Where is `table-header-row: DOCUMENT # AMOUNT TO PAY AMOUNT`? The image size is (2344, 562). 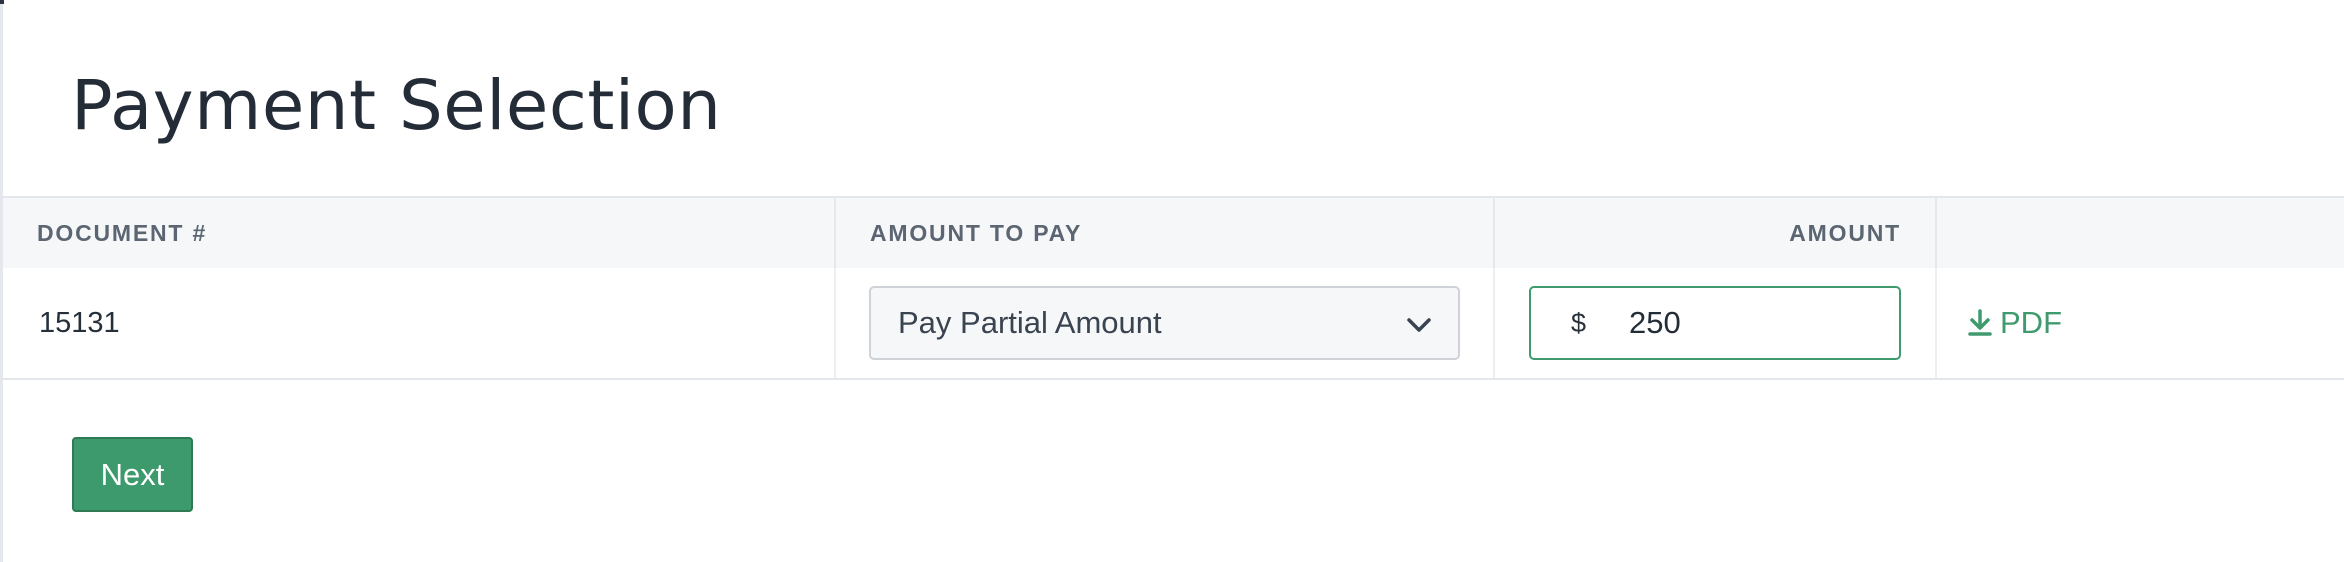 table-header-row: DOCUMENT # AMOUNT TO PAY AMOUNT is located at coordinates (1173, 232).